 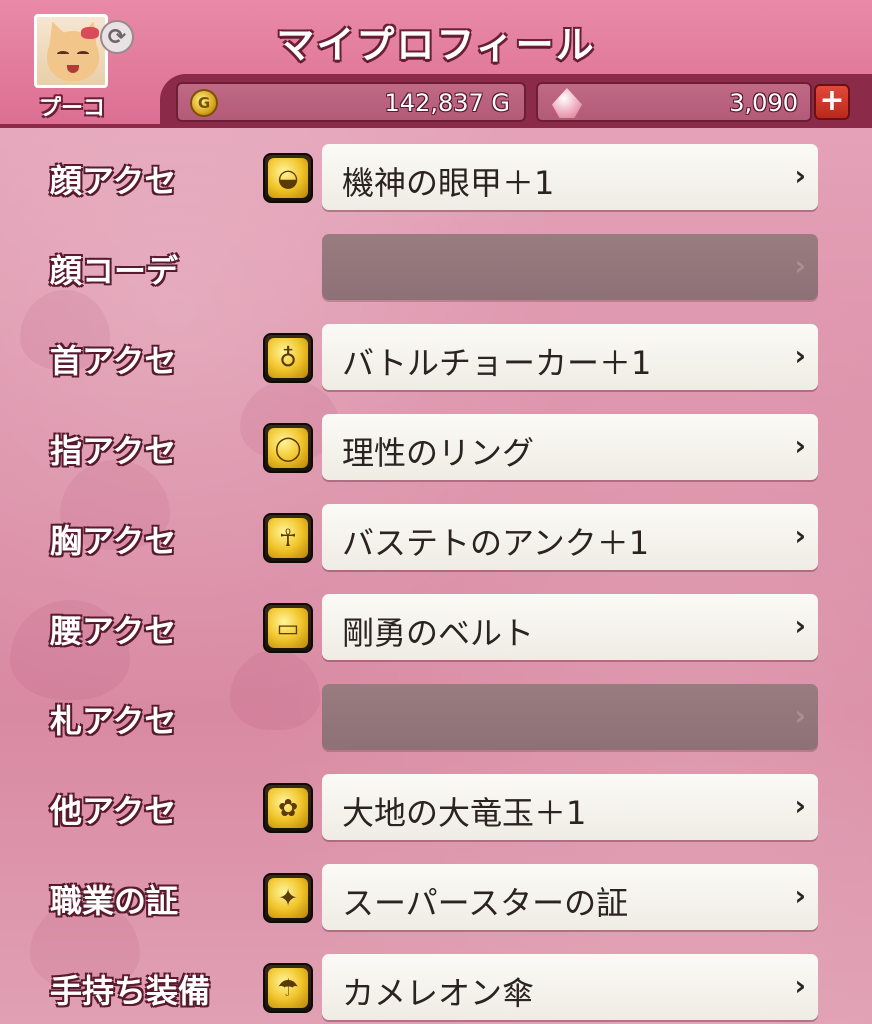 What do you see at coordinates (113, 541) in the screenshot?
I see `slot-label: 胸アクセ` at bounding box center [113, 541].